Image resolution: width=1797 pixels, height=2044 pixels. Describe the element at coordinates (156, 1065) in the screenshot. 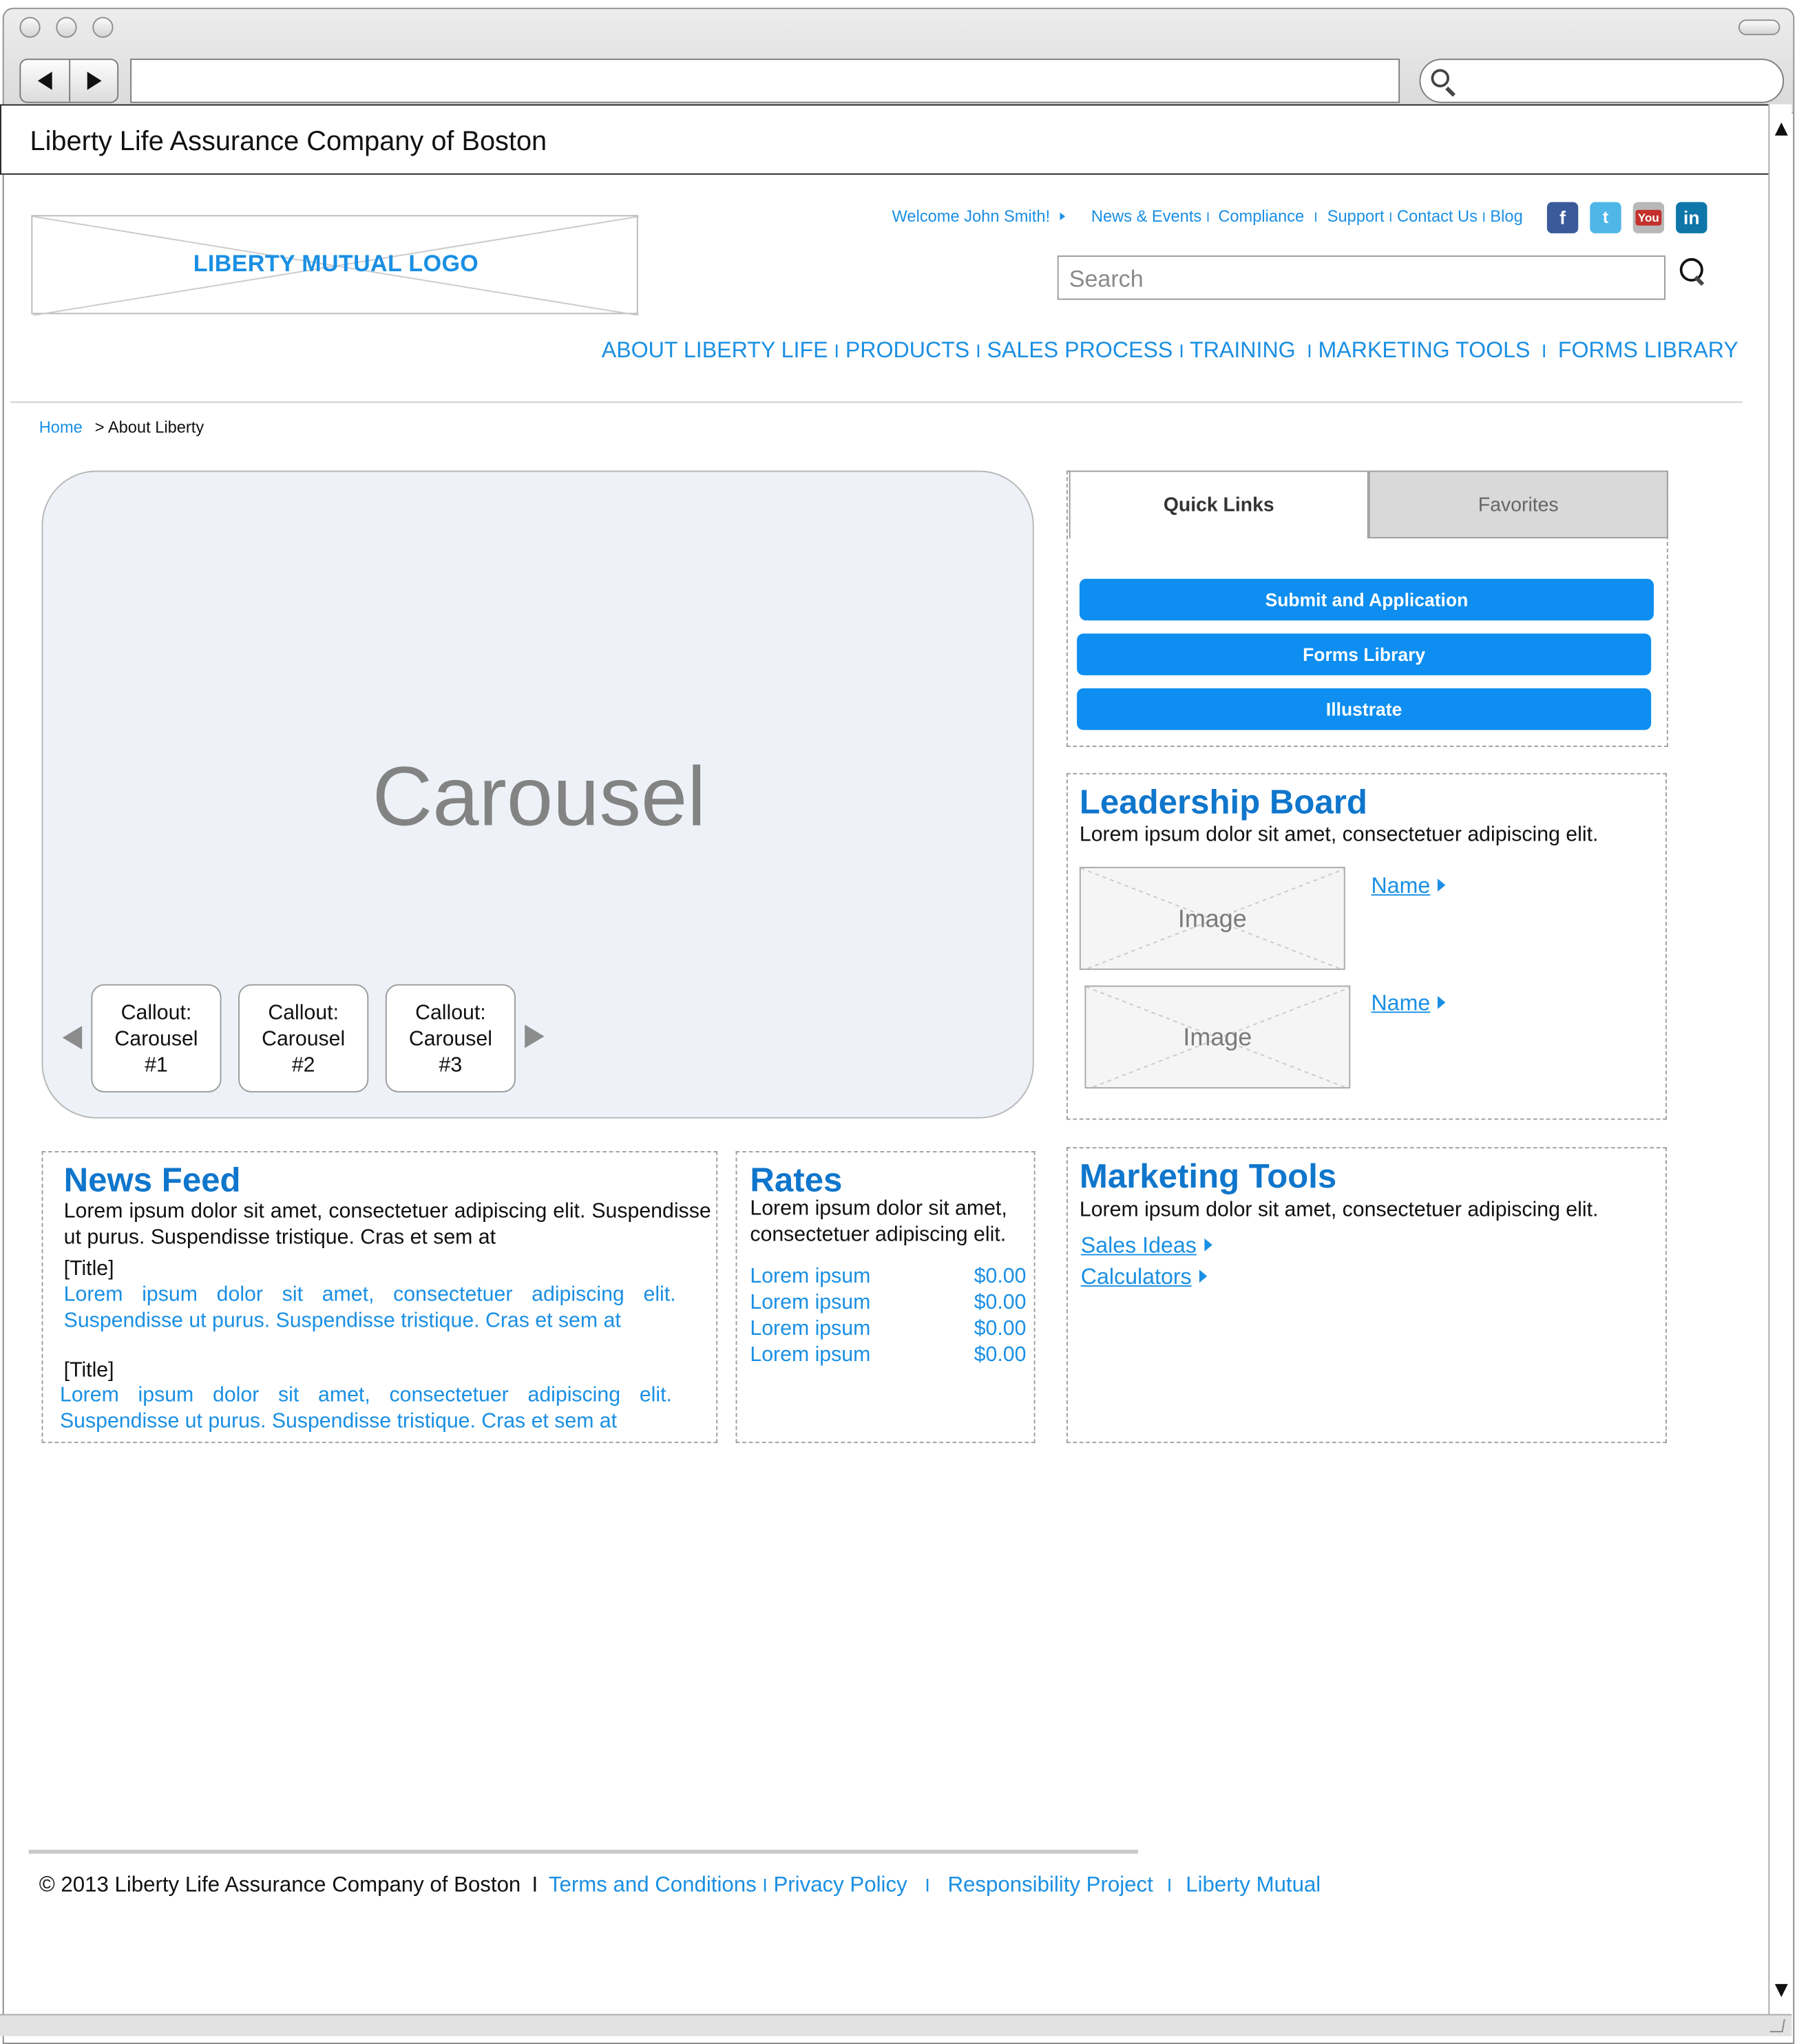

I see `callout-line: #1` at that location.